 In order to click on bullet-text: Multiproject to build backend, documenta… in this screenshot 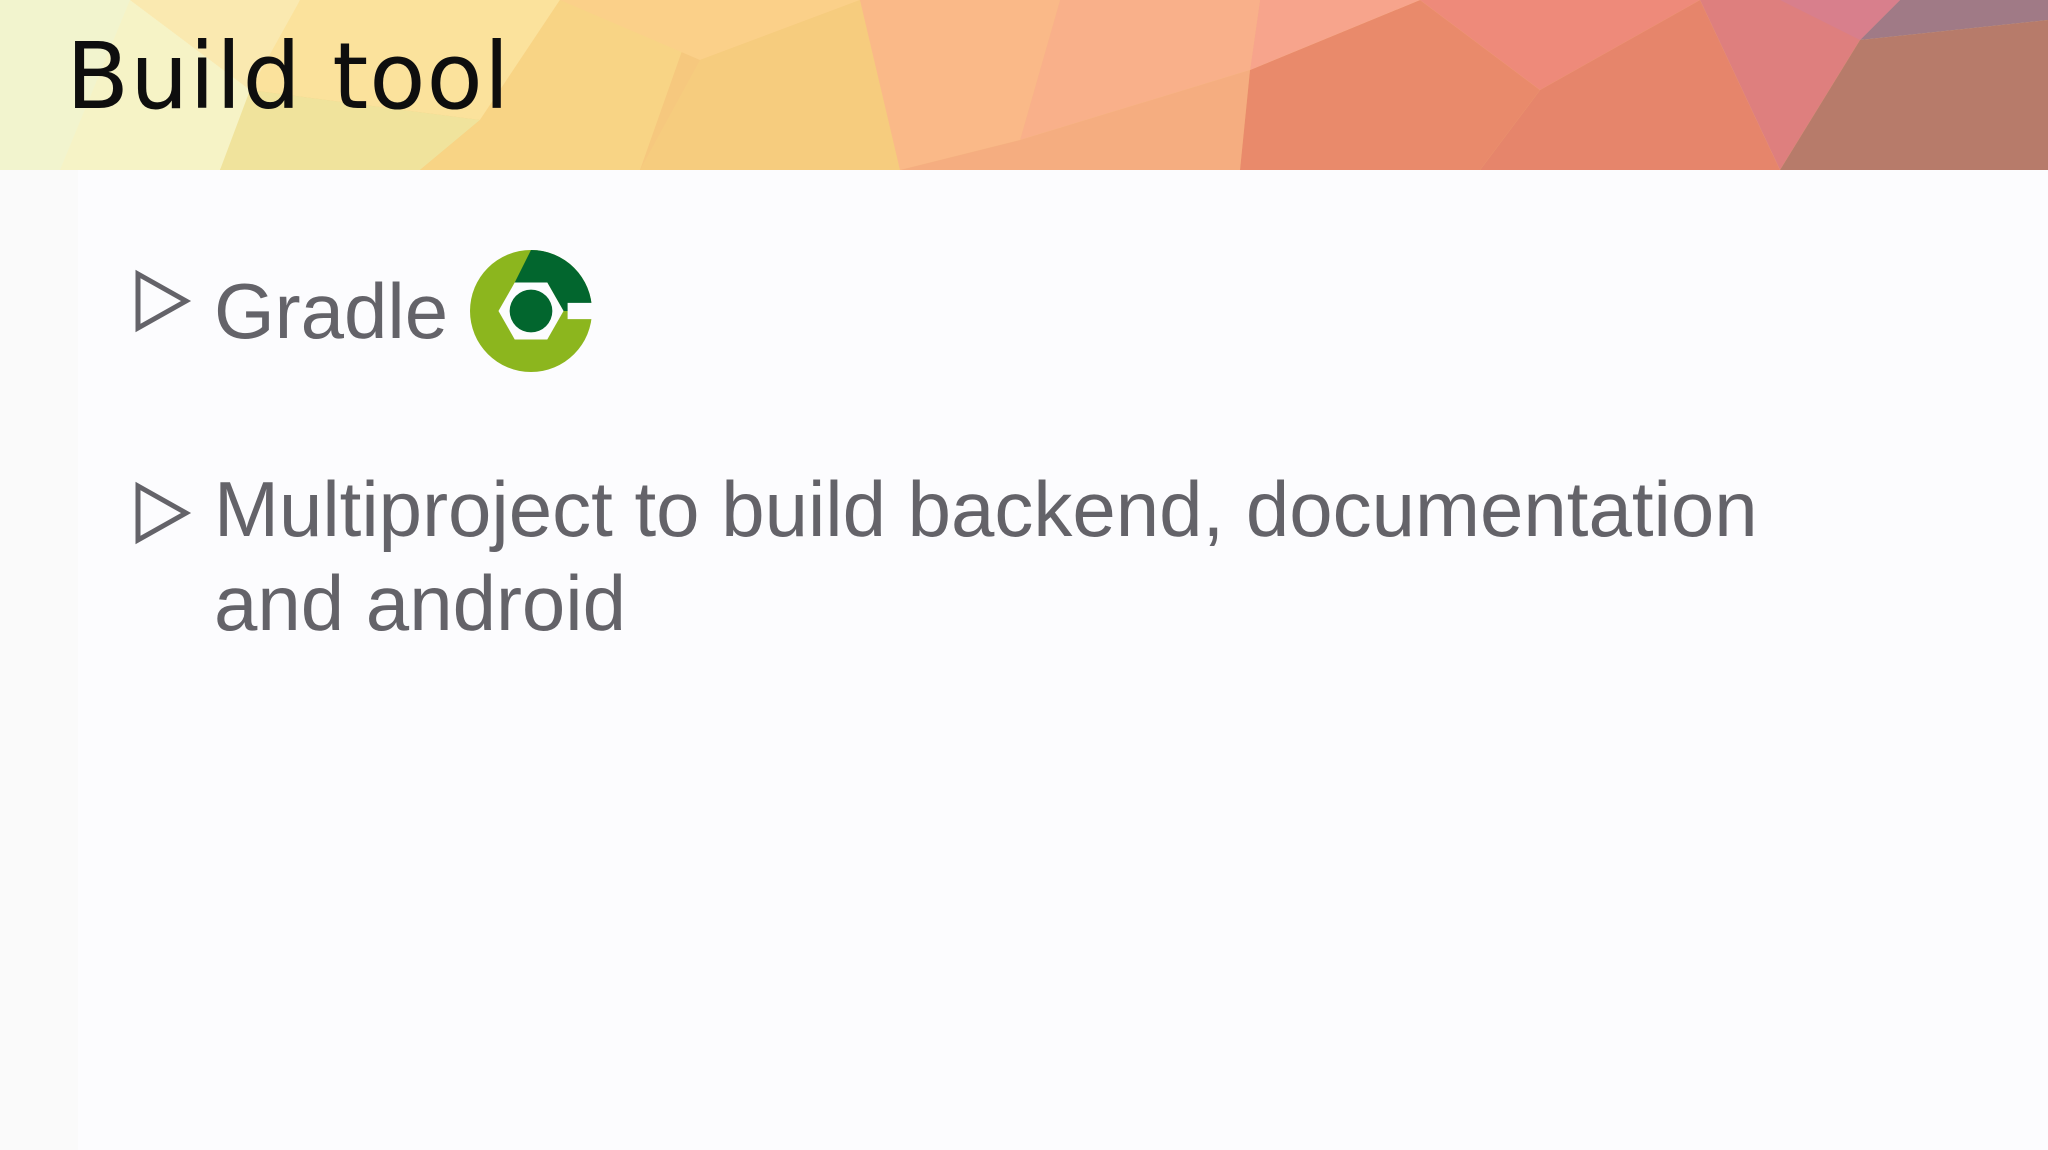, I will do `click(986, 556)`.